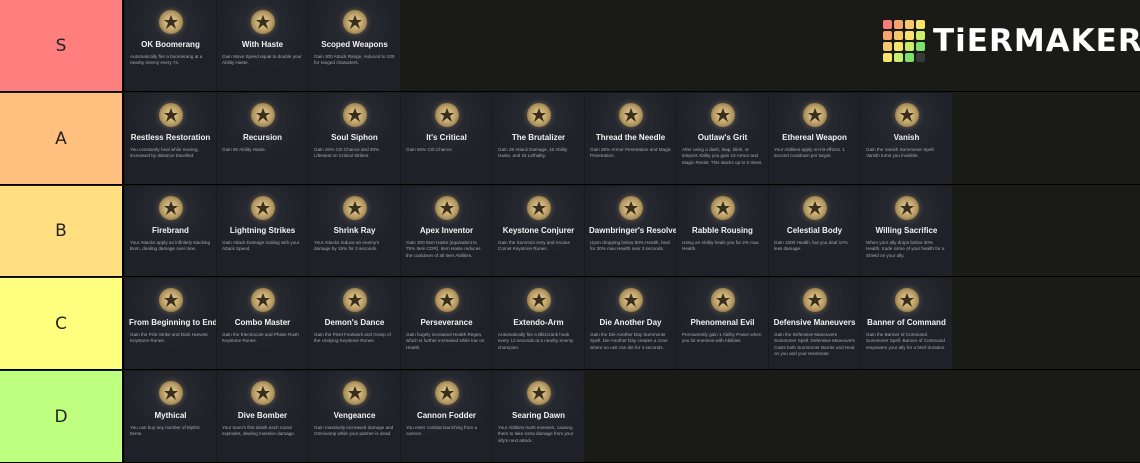 The height and width of the screenshot is (463, 1140). I want to click on augment-name: Outlaw's Grit, so click(722, 137).